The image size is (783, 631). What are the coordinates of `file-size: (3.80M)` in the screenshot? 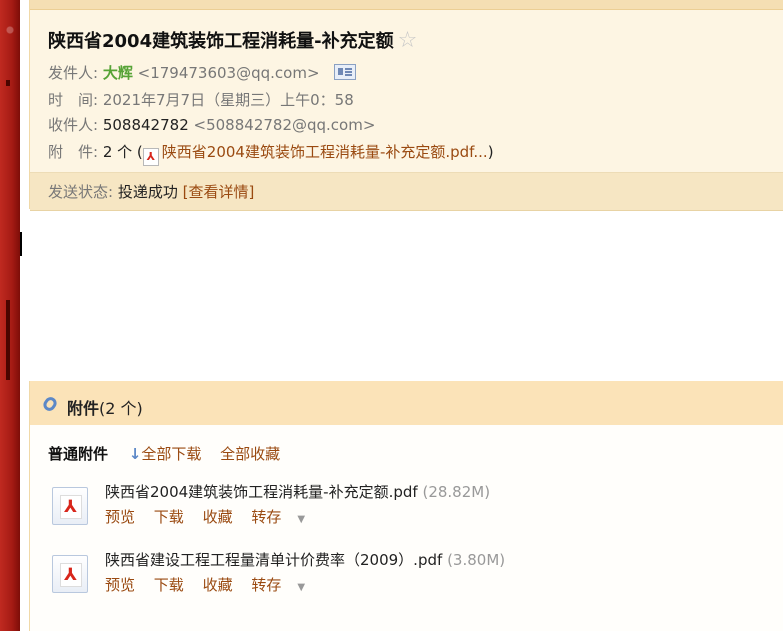 It's located at (476, 560).